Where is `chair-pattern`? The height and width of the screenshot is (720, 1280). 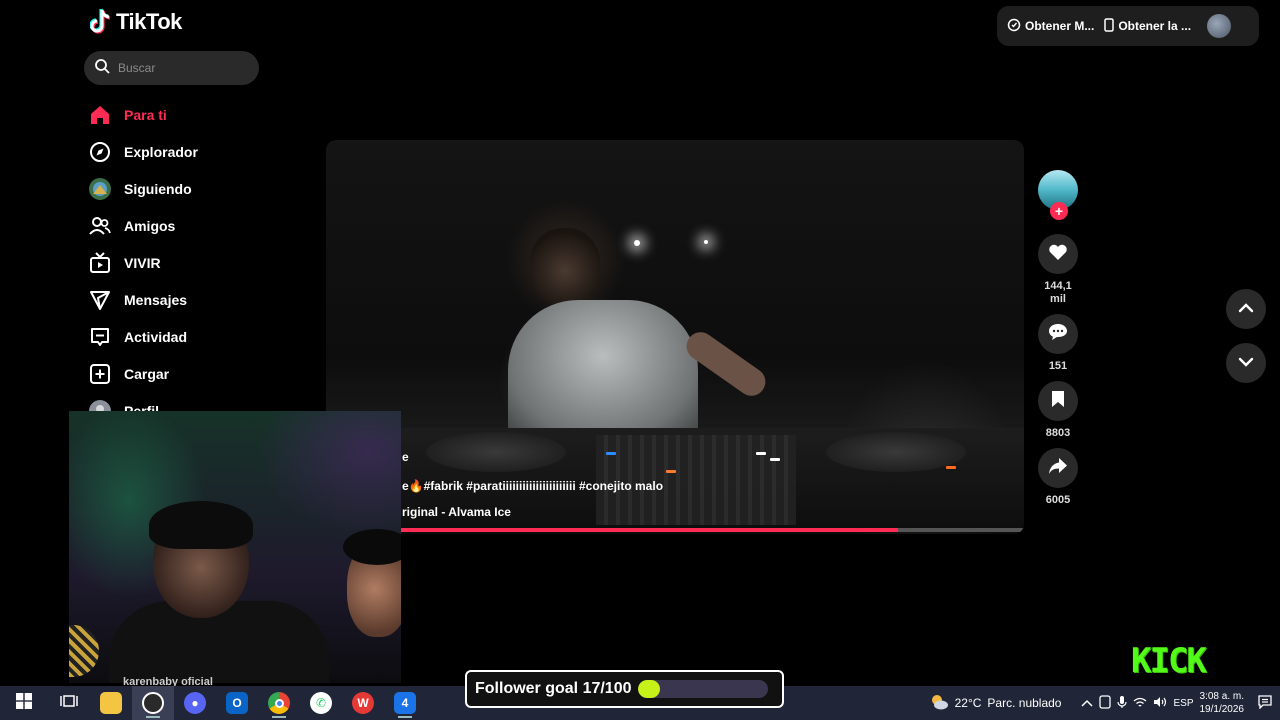 chair-pattern is located at coordinates (84, 651).